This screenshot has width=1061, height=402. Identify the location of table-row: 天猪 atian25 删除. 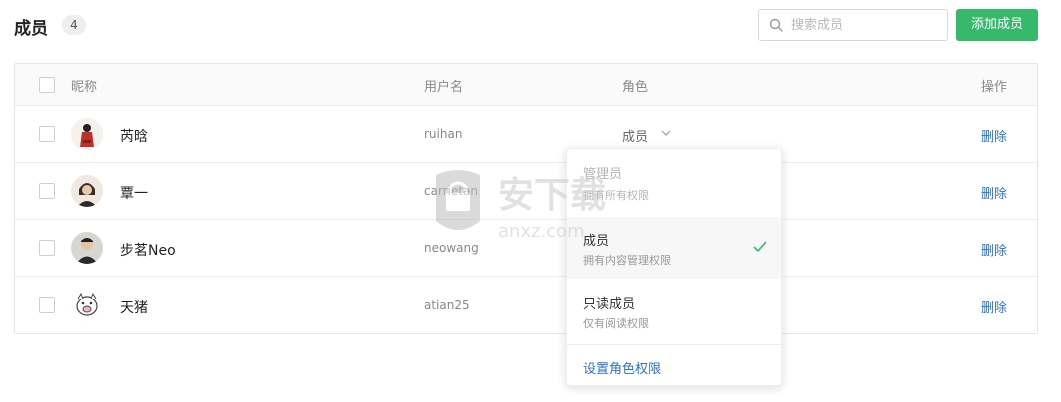
(526, 305).